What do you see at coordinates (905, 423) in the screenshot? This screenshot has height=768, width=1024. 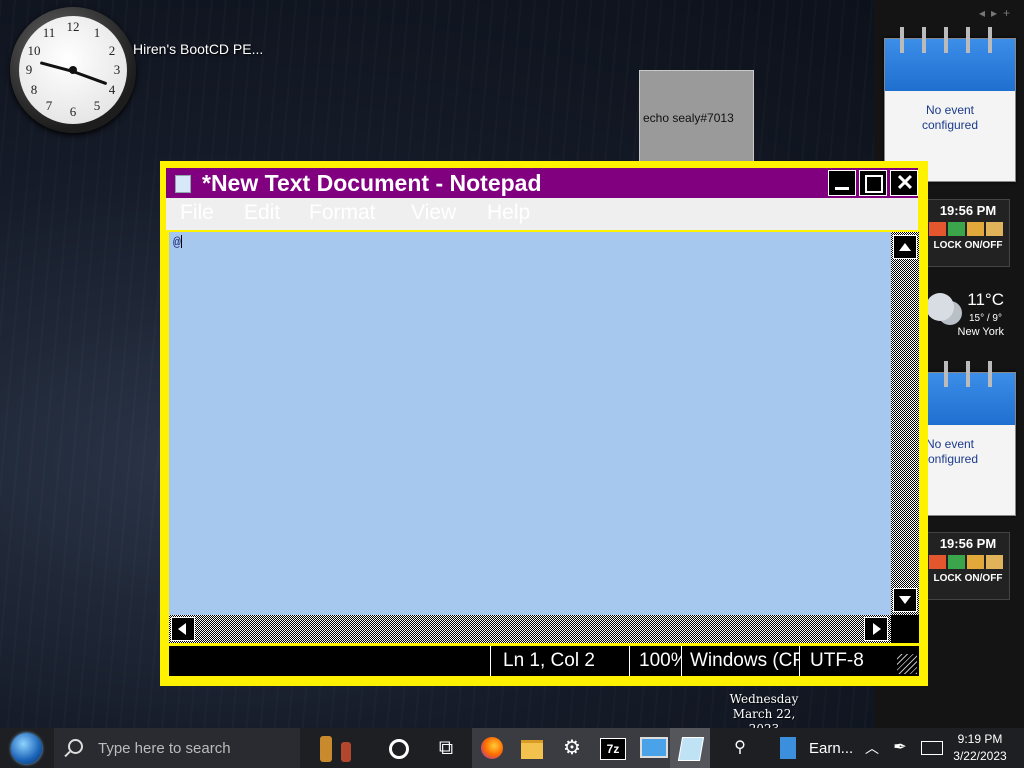 I see `vertical-scrollbar` at bounding box center [905, 423].